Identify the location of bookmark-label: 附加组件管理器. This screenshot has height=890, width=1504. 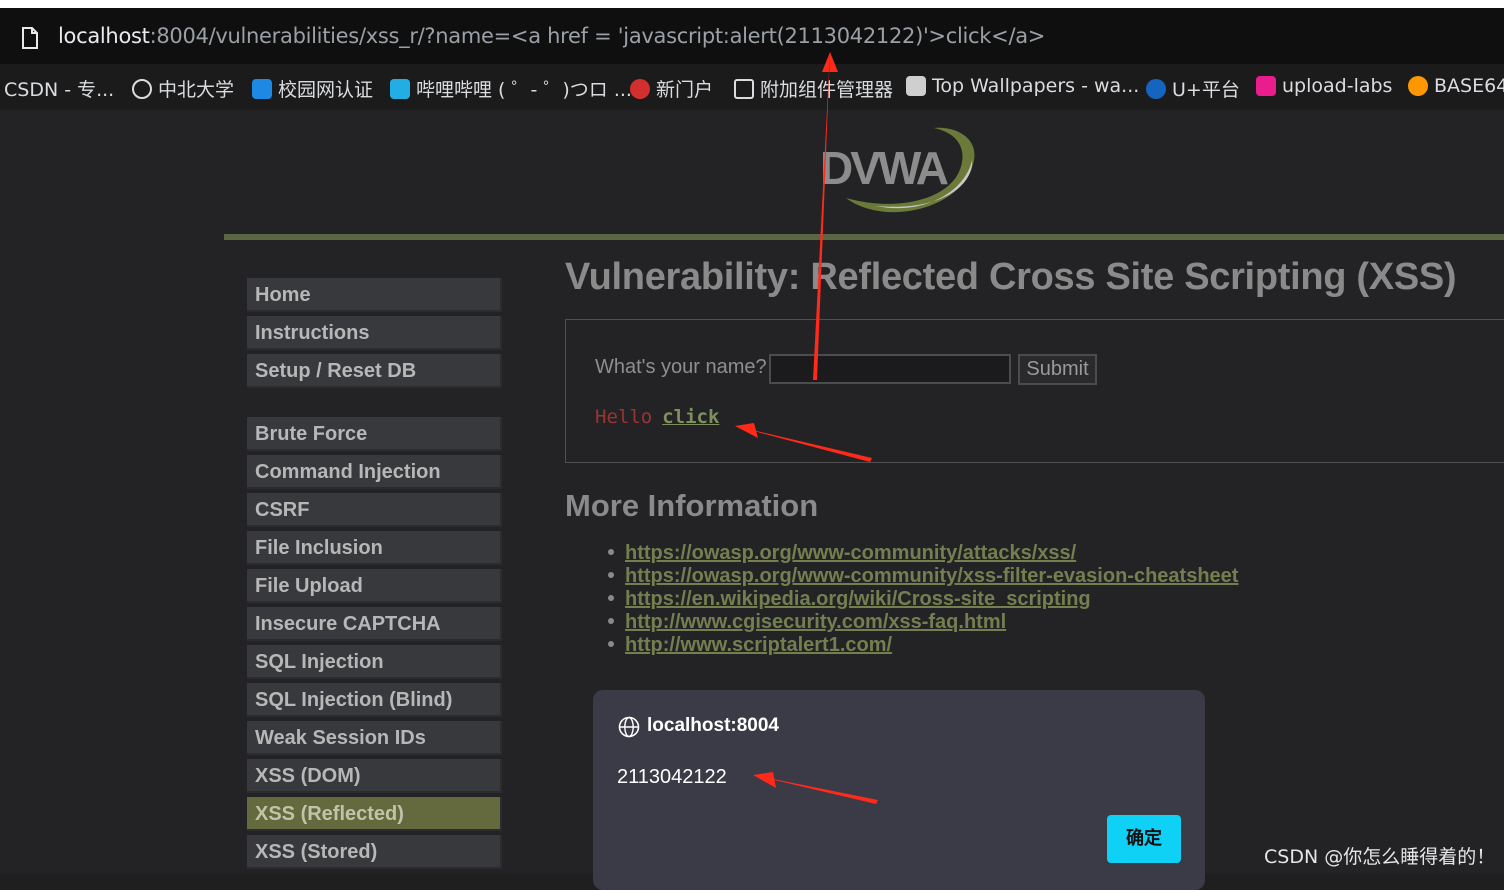
(827, 90).